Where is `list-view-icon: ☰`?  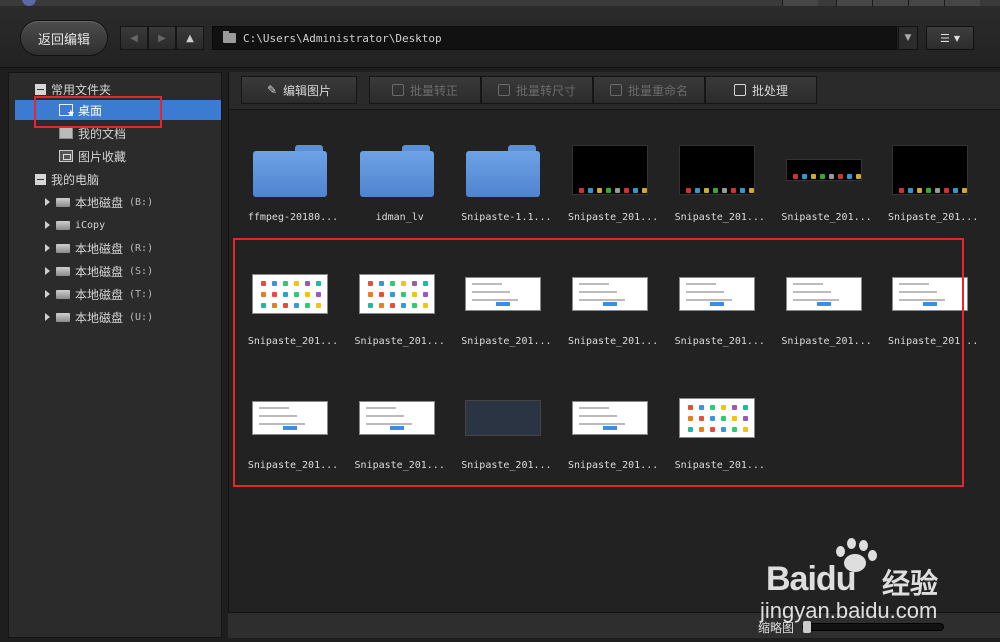 list-view-icon: ☰ is located at coordinates (944, 38).